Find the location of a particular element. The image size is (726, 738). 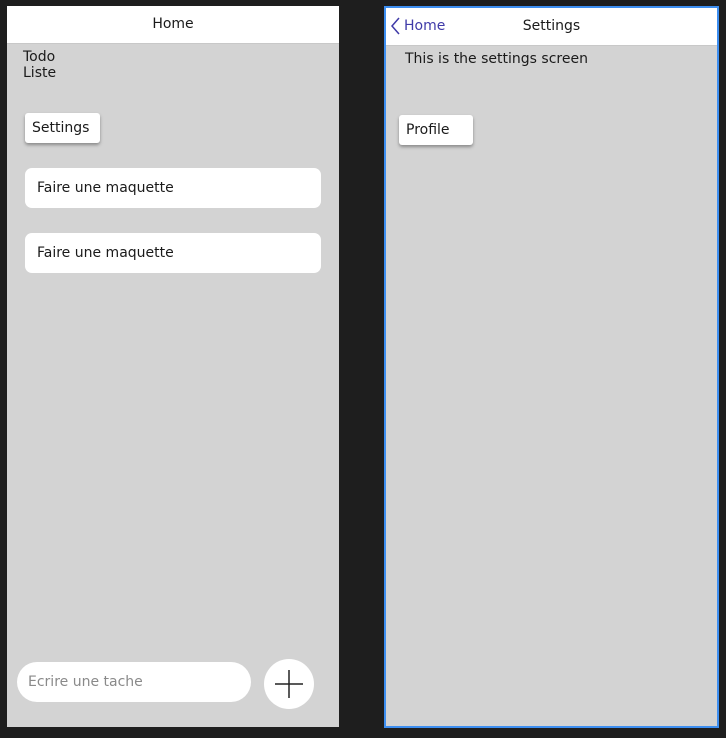

todo-title-line2: Liste is located at coordinates (40, 73).